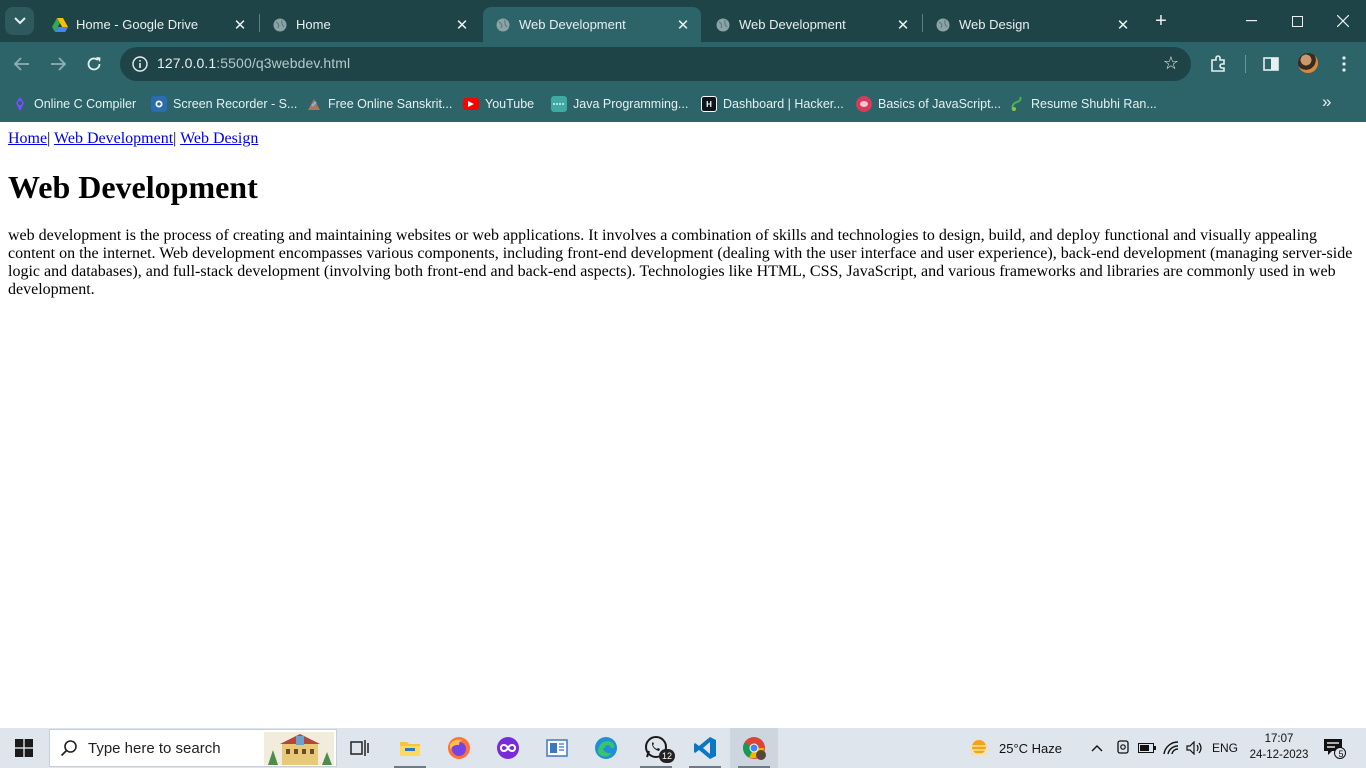 The image size is (1366, 768). Describe the element at coordinates (360, 748) in the screenshot. I see `task-view-button` at that location.